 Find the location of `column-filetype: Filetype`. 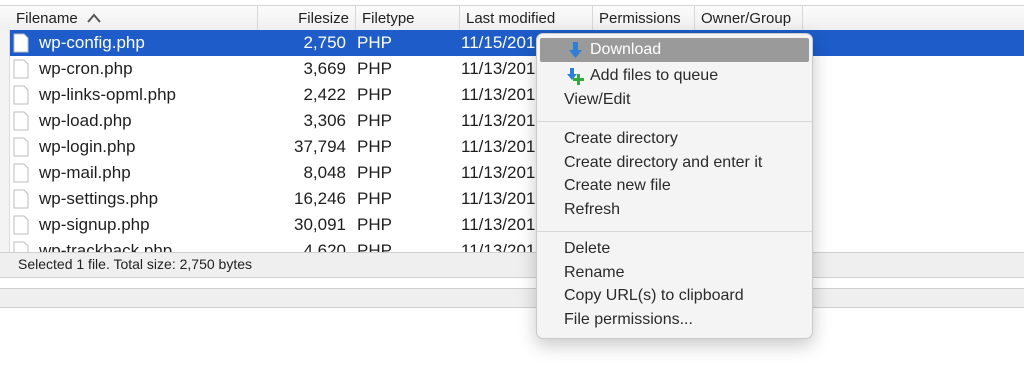

column-filetype: Filetype is located at coordinates (408, 18).